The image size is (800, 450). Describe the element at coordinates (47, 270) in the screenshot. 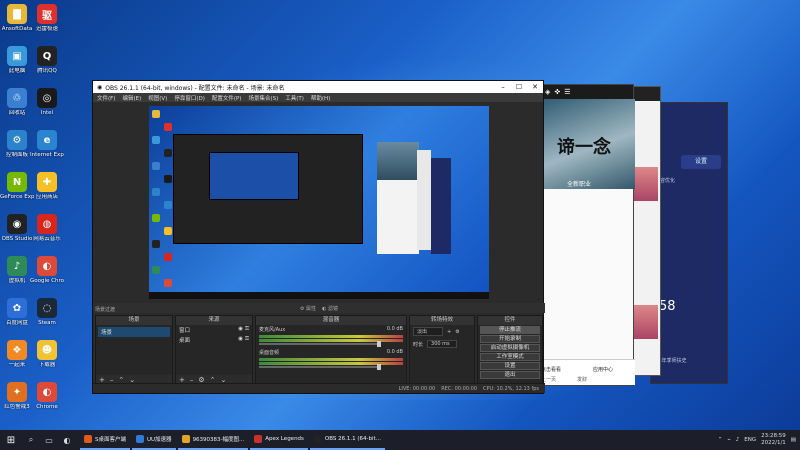

I see `desktop-icon: ◐ Google Chrome` at that location.